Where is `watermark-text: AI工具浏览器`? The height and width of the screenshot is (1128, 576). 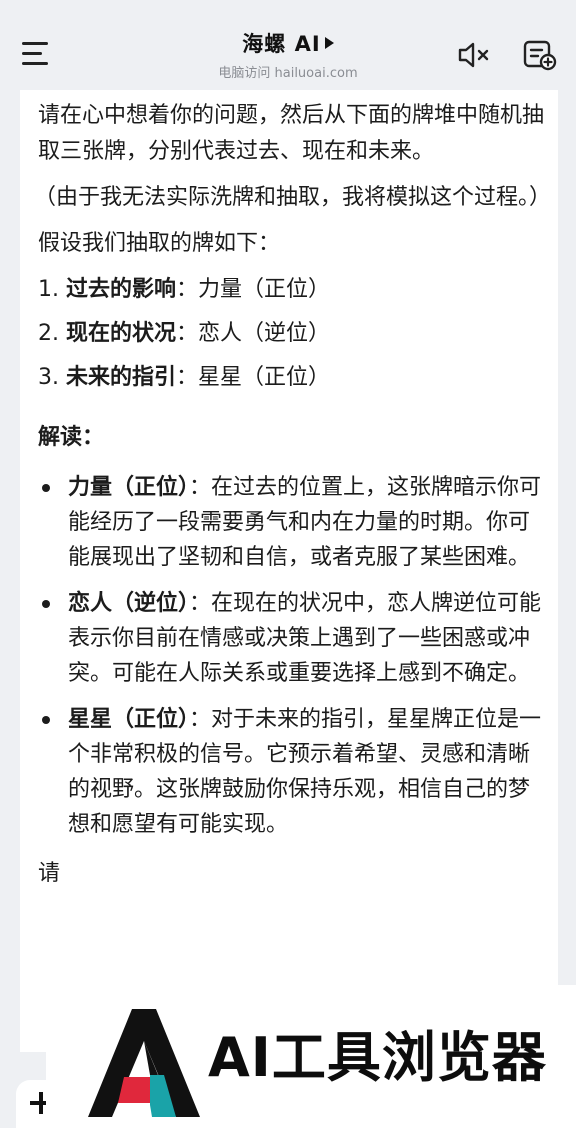 watermark-text: AI工具浏览器 is located at coordinates (377, 1057).